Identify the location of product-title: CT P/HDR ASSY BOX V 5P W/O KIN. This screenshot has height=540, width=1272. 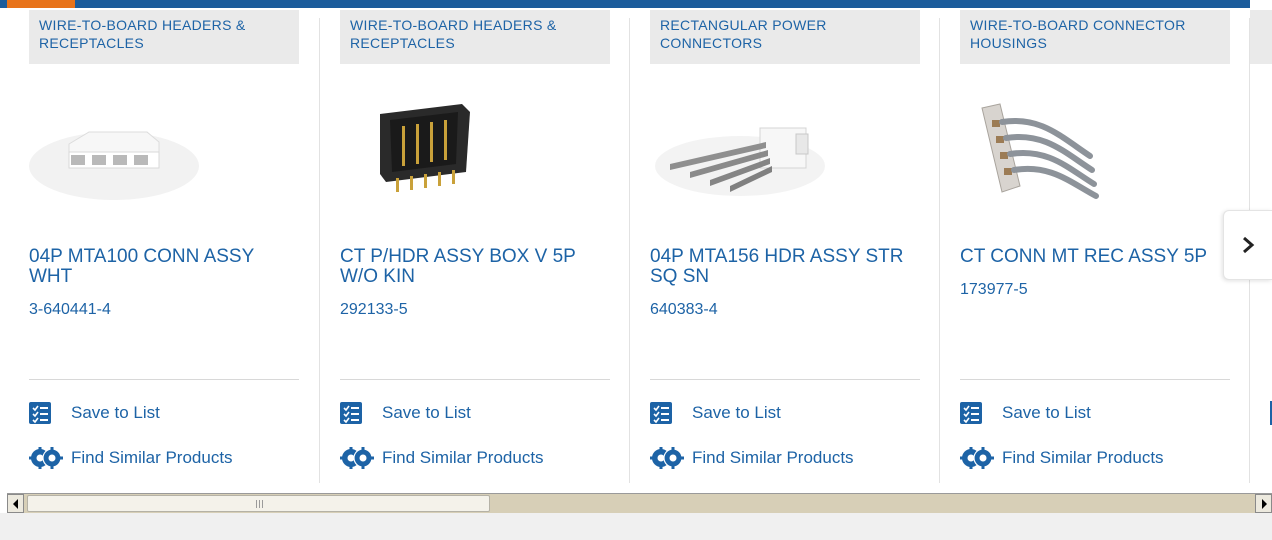
(475, 267).